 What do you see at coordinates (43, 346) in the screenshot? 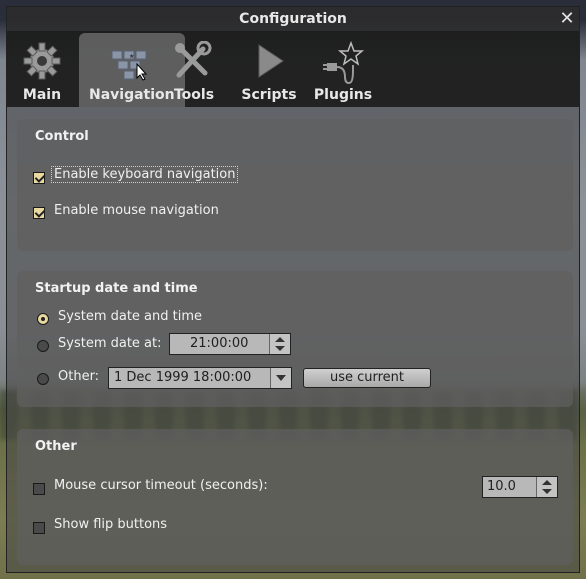
I see `system-date-at-radio` at bounding box center [43, 346].